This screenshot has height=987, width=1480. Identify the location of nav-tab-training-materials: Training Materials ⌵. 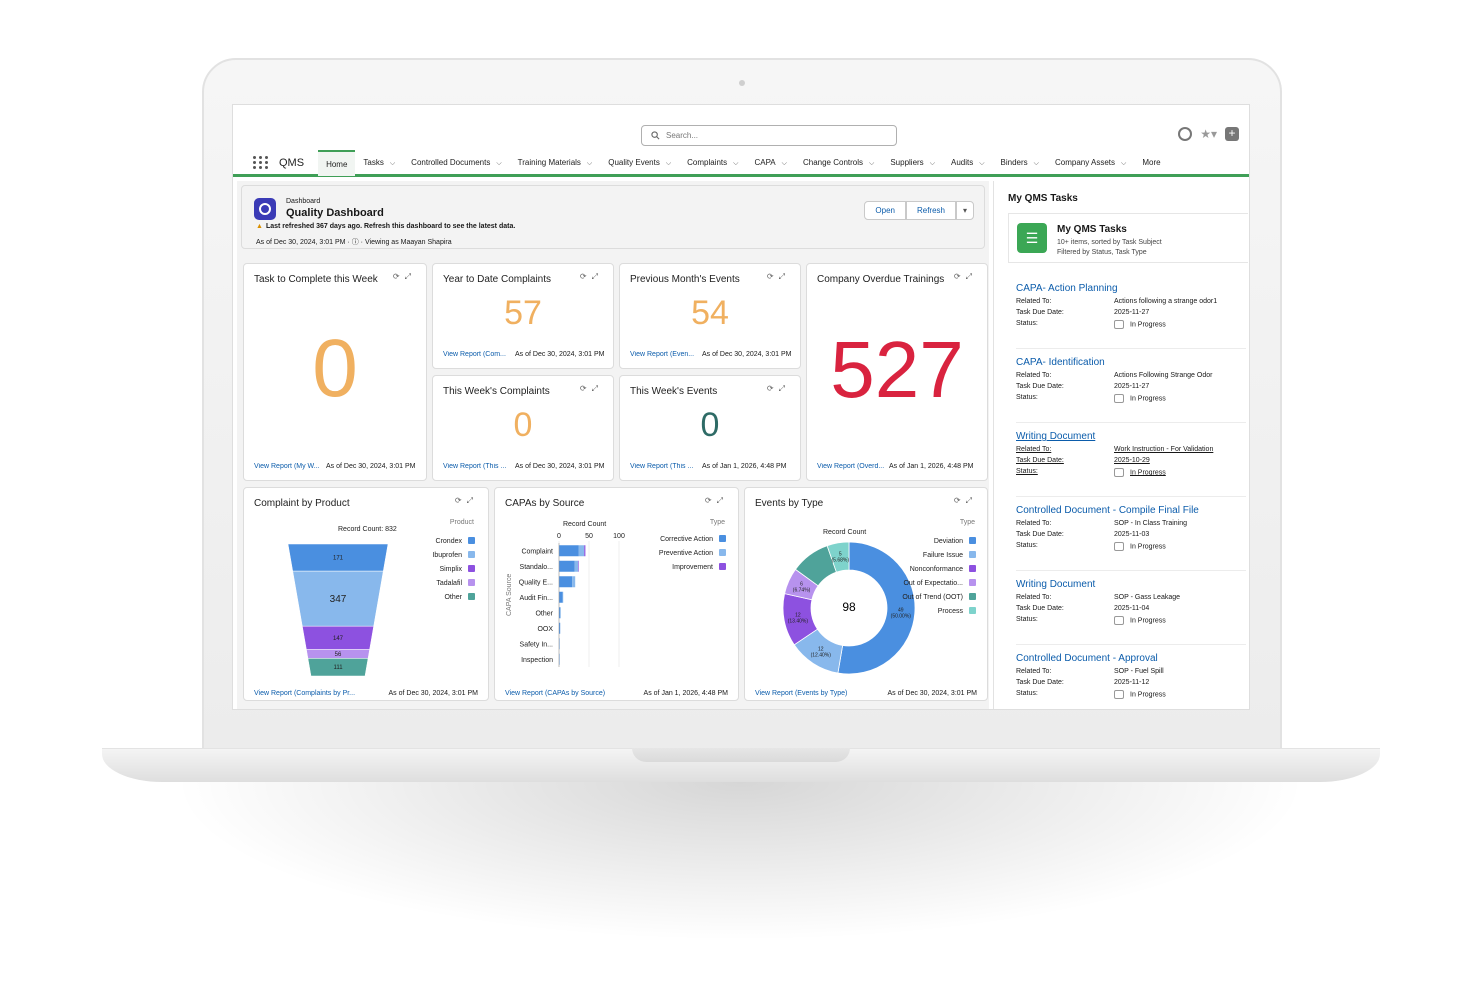
(555, 163).